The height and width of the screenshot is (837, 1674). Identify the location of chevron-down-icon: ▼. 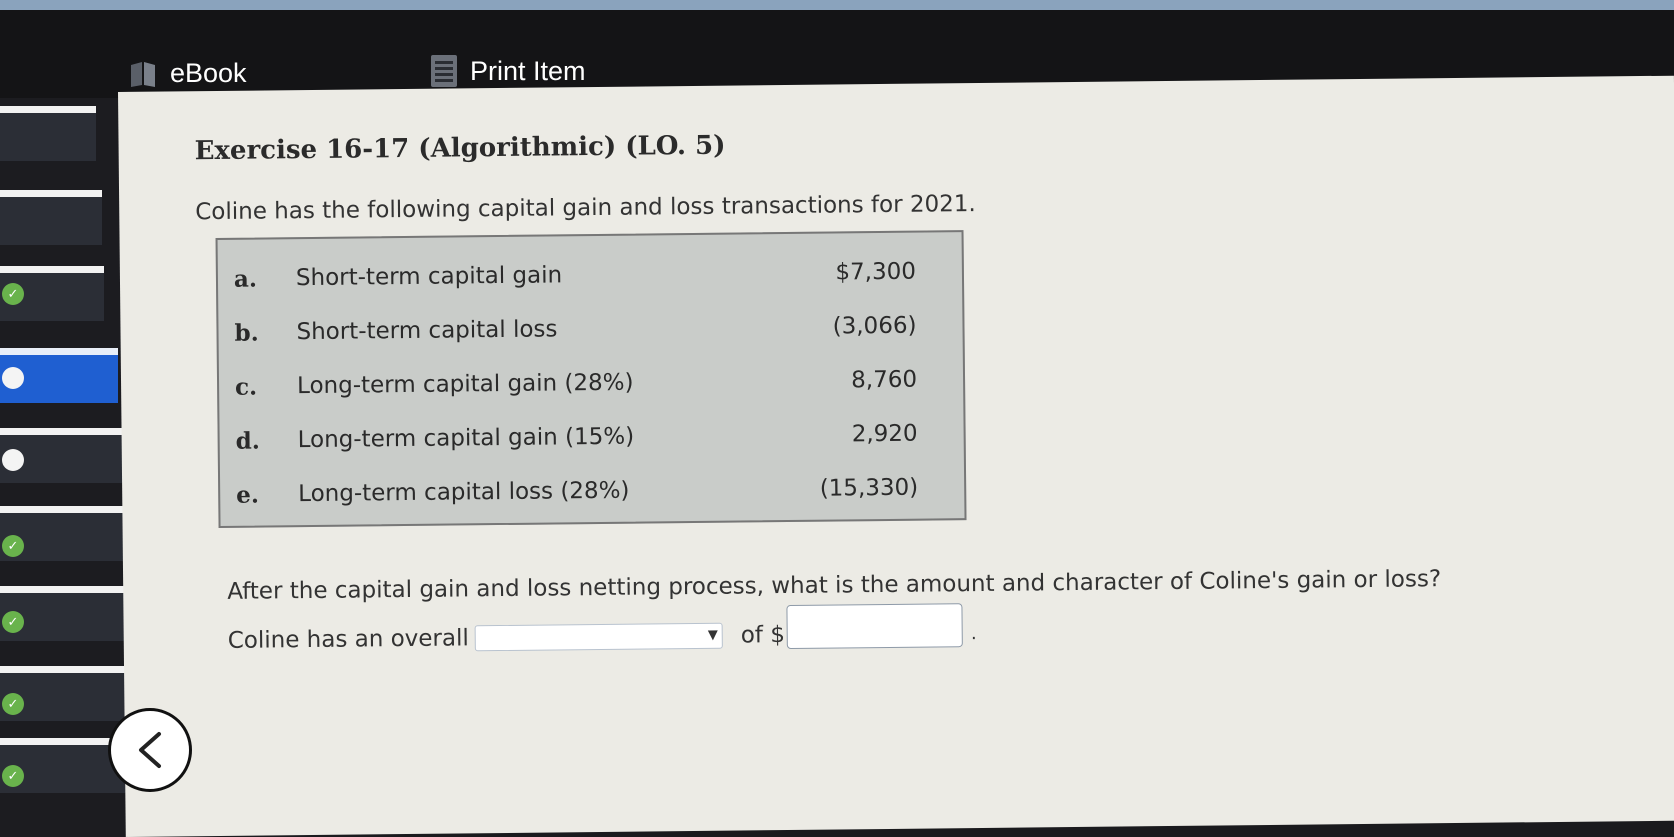
(712, 635).